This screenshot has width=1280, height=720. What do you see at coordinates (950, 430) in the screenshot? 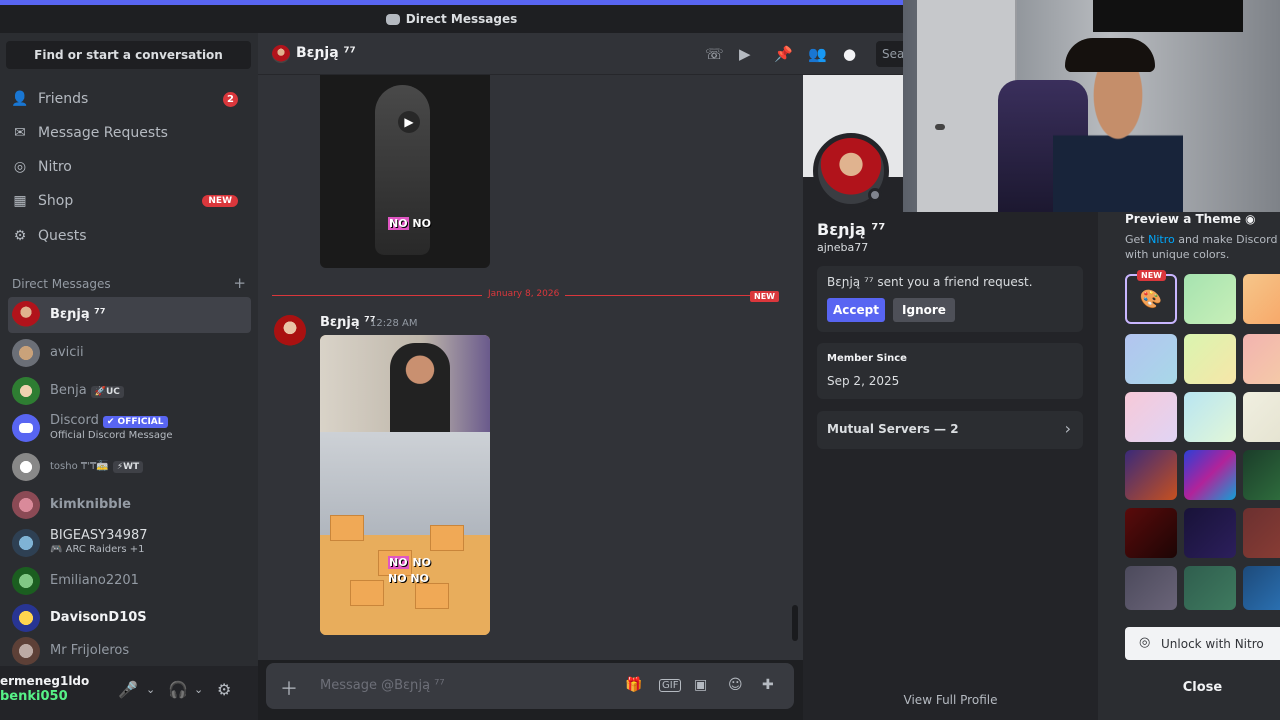
I see `mutual-servers-button: Mutual Servers — 2 ›` at bounding box center [950, 430].